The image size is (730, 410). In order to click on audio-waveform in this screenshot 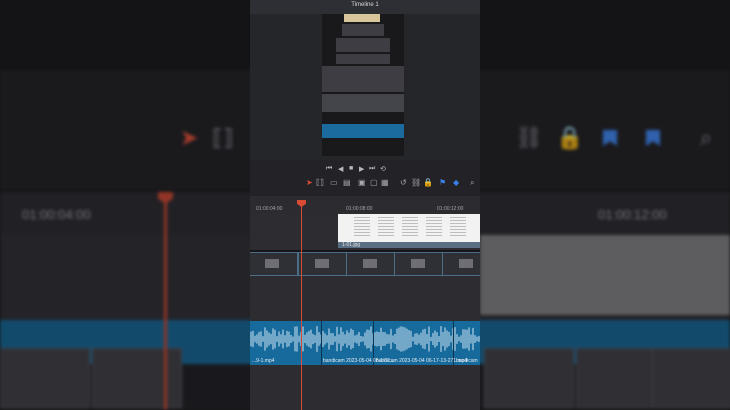, I will do `click(365, 339)`.